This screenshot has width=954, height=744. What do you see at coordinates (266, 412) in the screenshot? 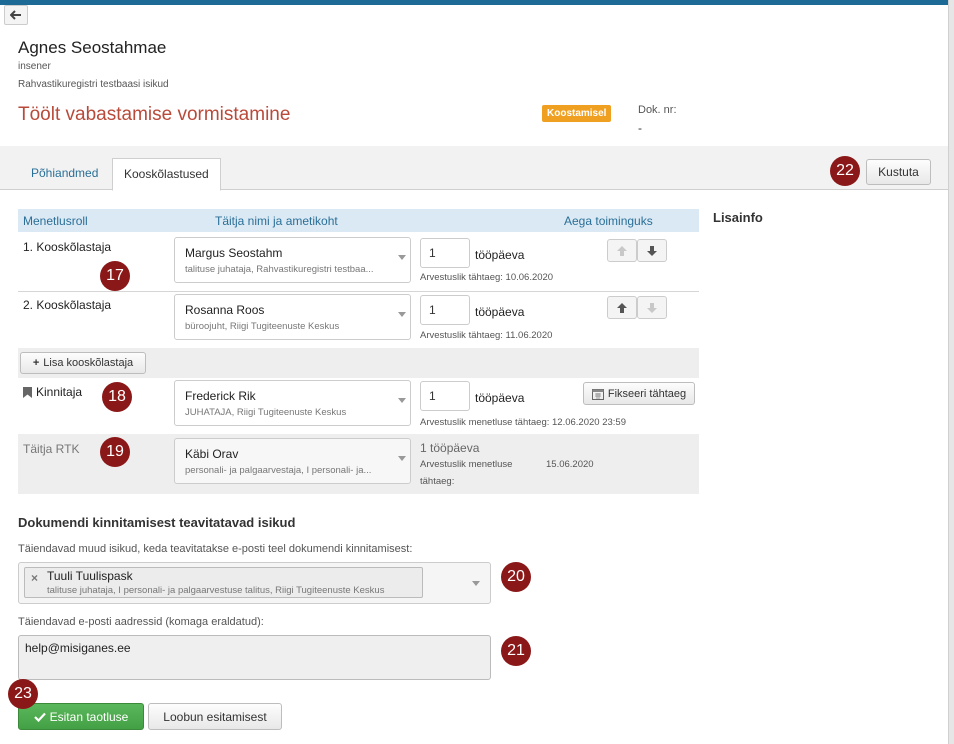
I see `confirmer-position: JUHATAJA, Riigi Tugiteenuste Keskus` at bounding box center [266, 412].